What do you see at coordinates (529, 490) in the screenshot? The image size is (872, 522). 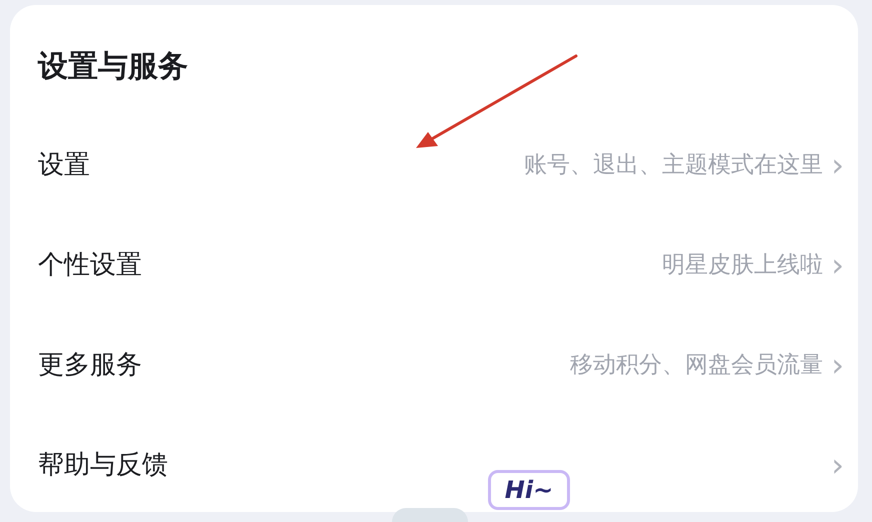 I see `speech-bubble: Hi~` at bounding box center [529, 490].